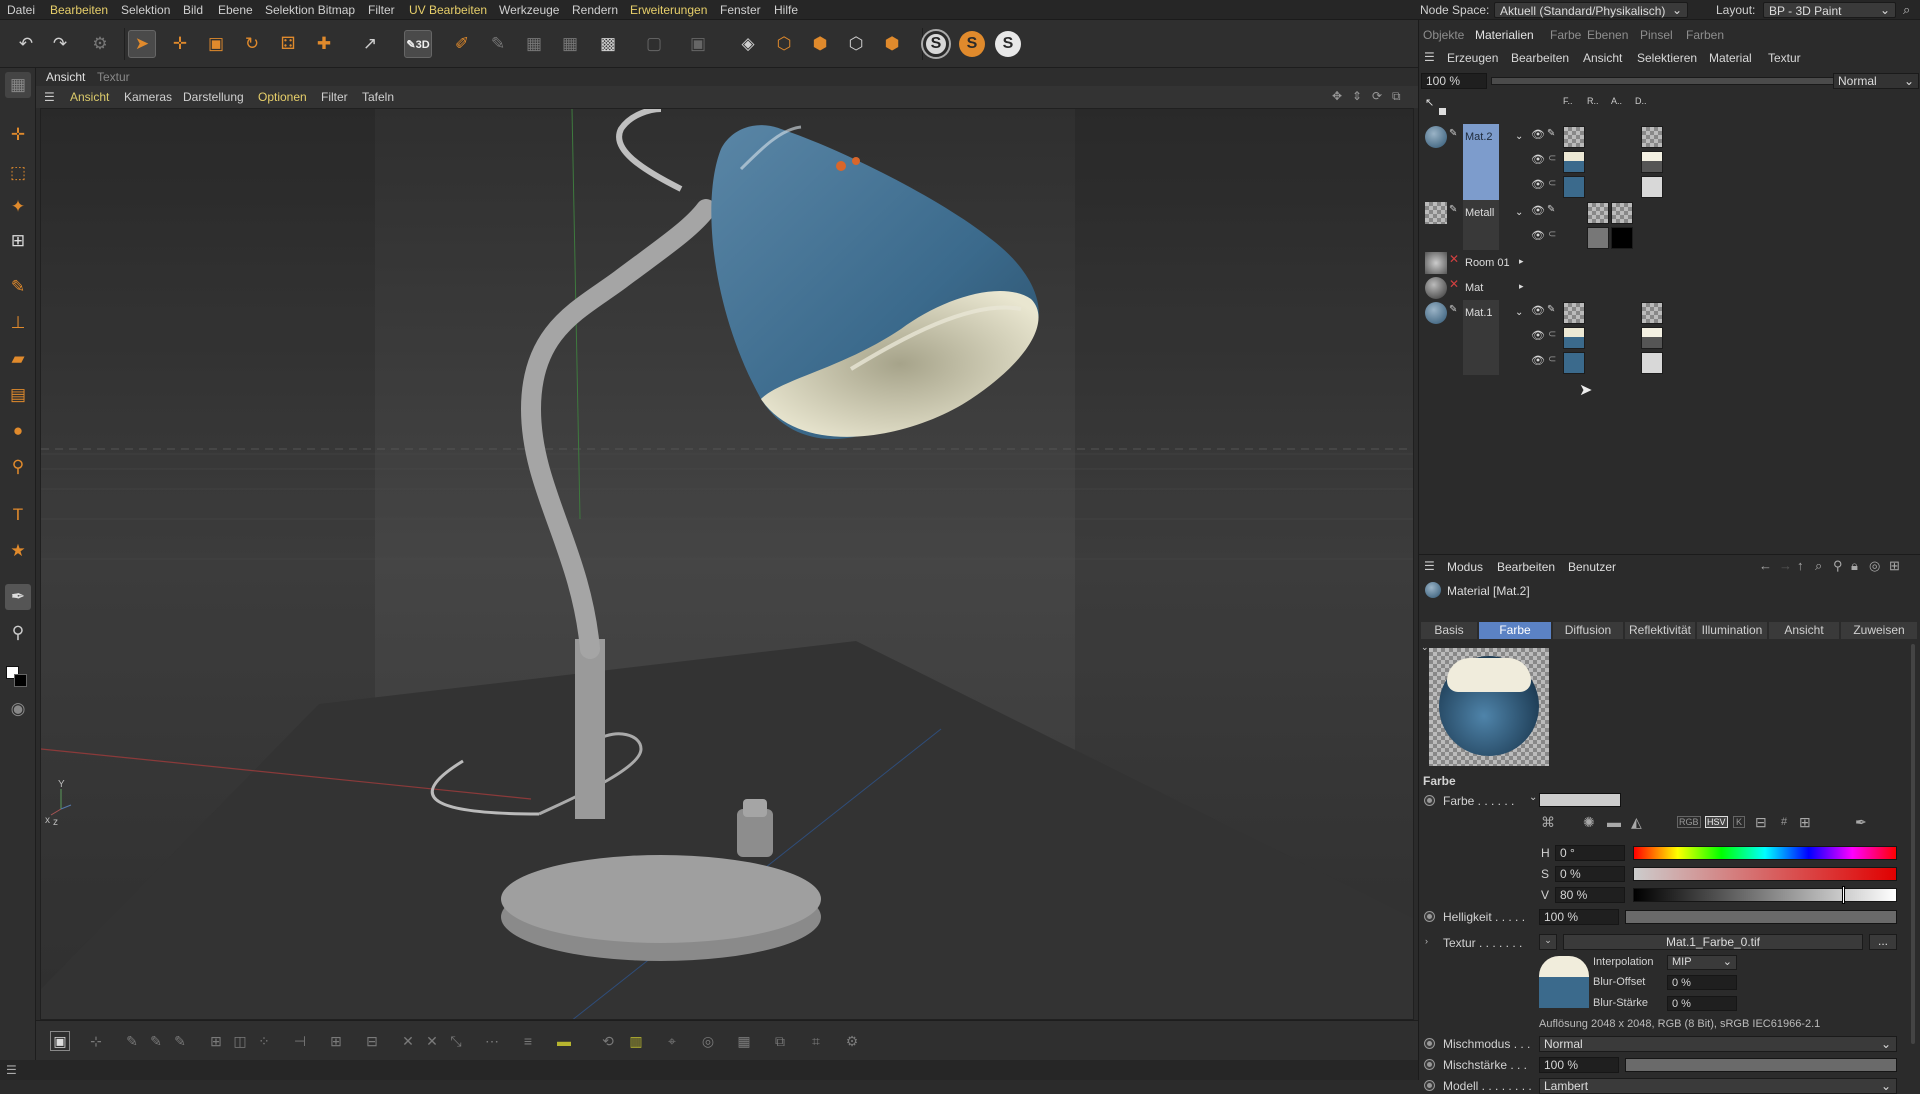  What do you see at coordinates (18, 323) in the screenshot?
I see `stamp-icon: ⊥` at bounding box center [18, 323].